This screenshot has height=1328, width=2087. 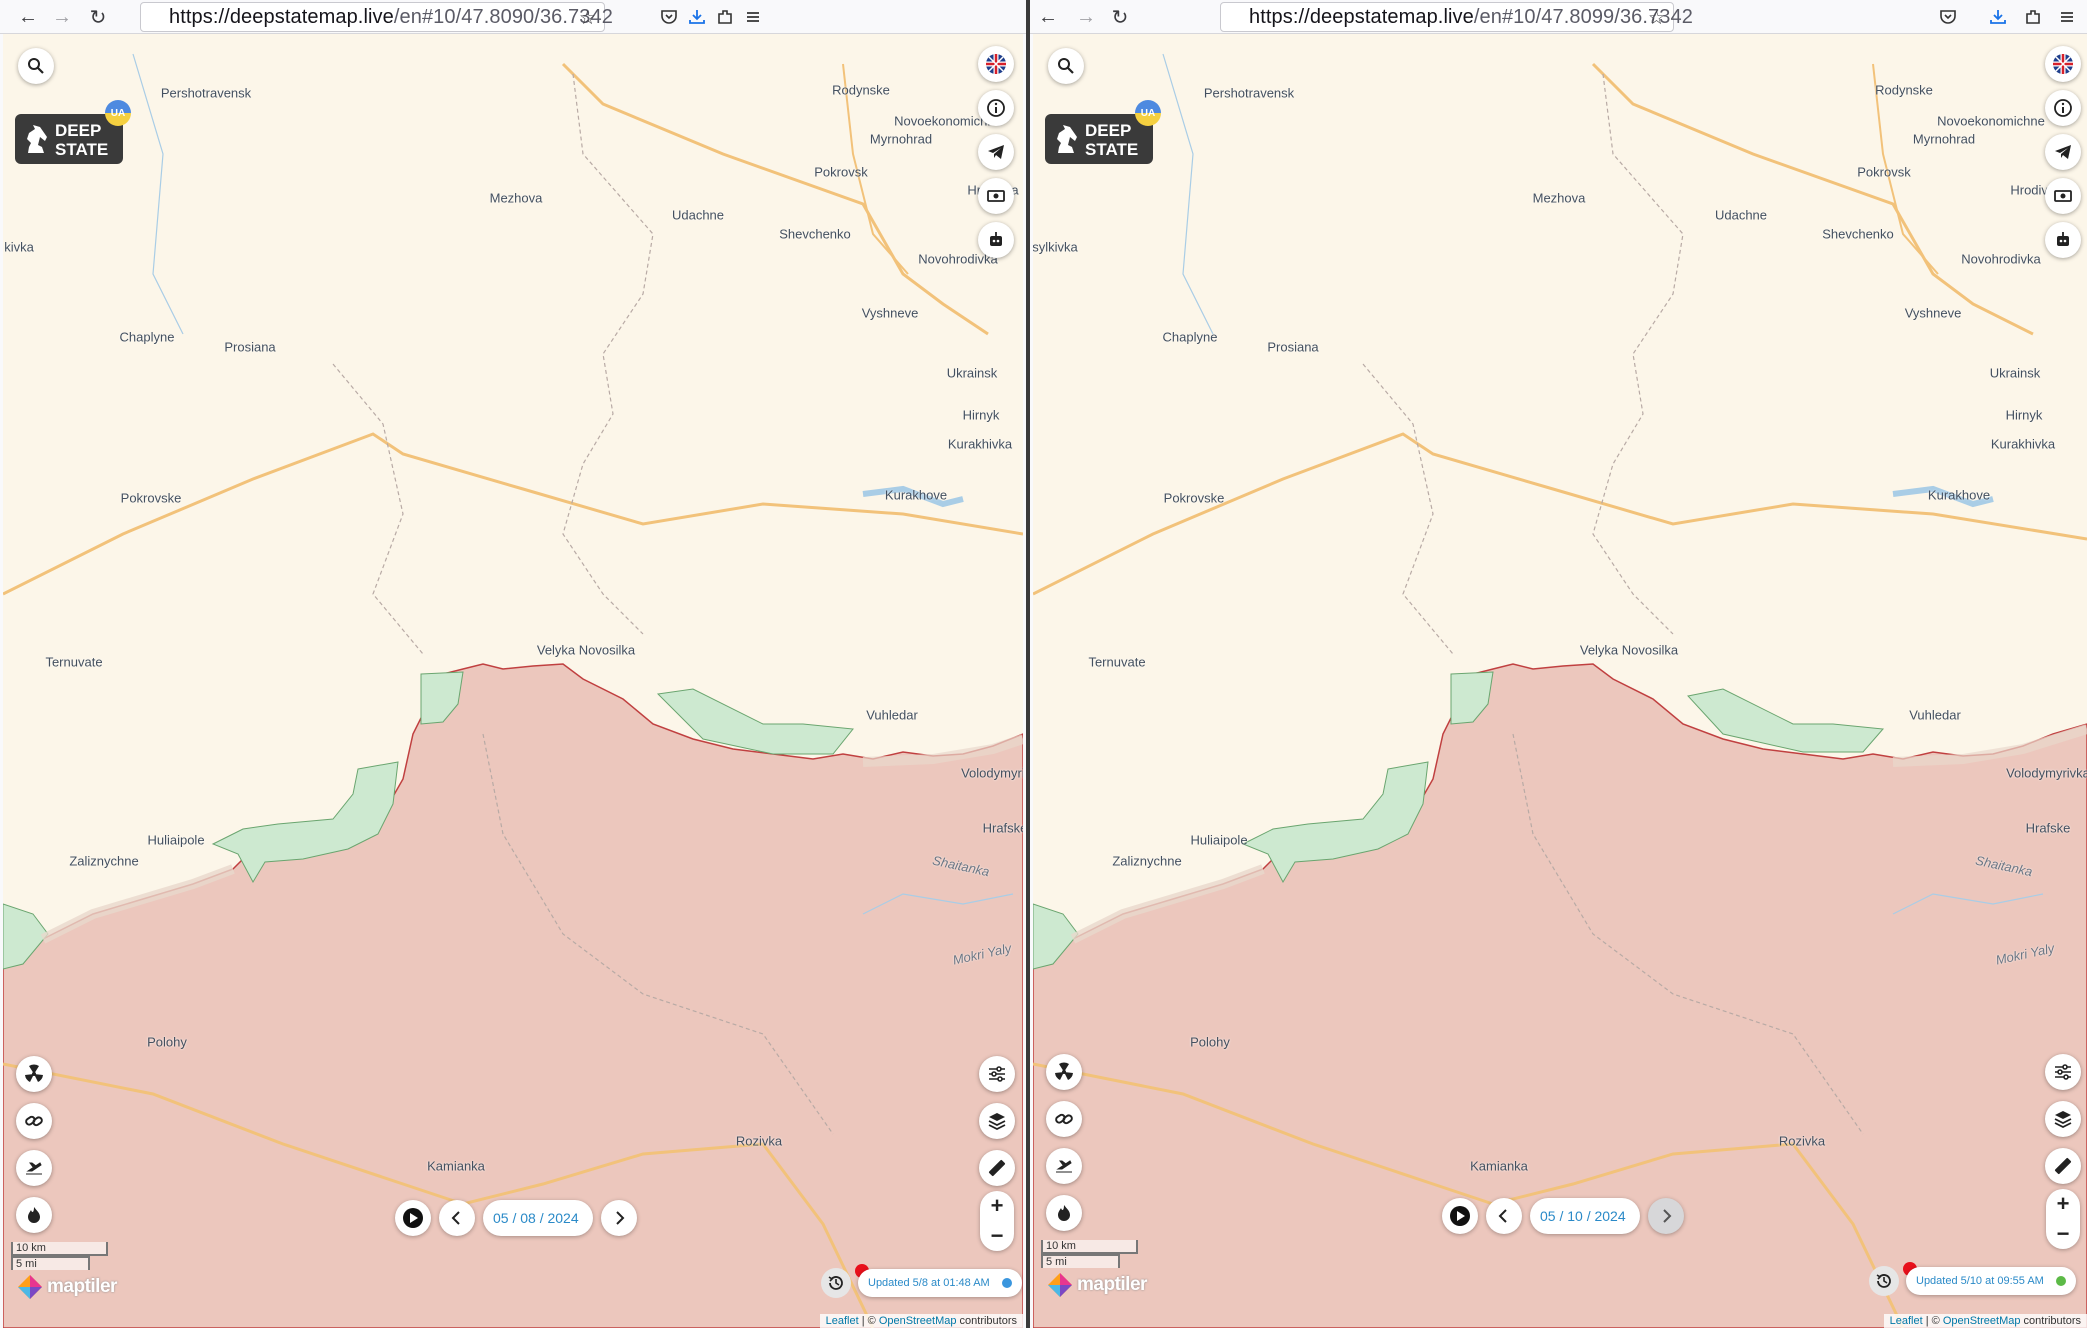 I want to click on airplane-icon, so click(x=1064, y=1166).